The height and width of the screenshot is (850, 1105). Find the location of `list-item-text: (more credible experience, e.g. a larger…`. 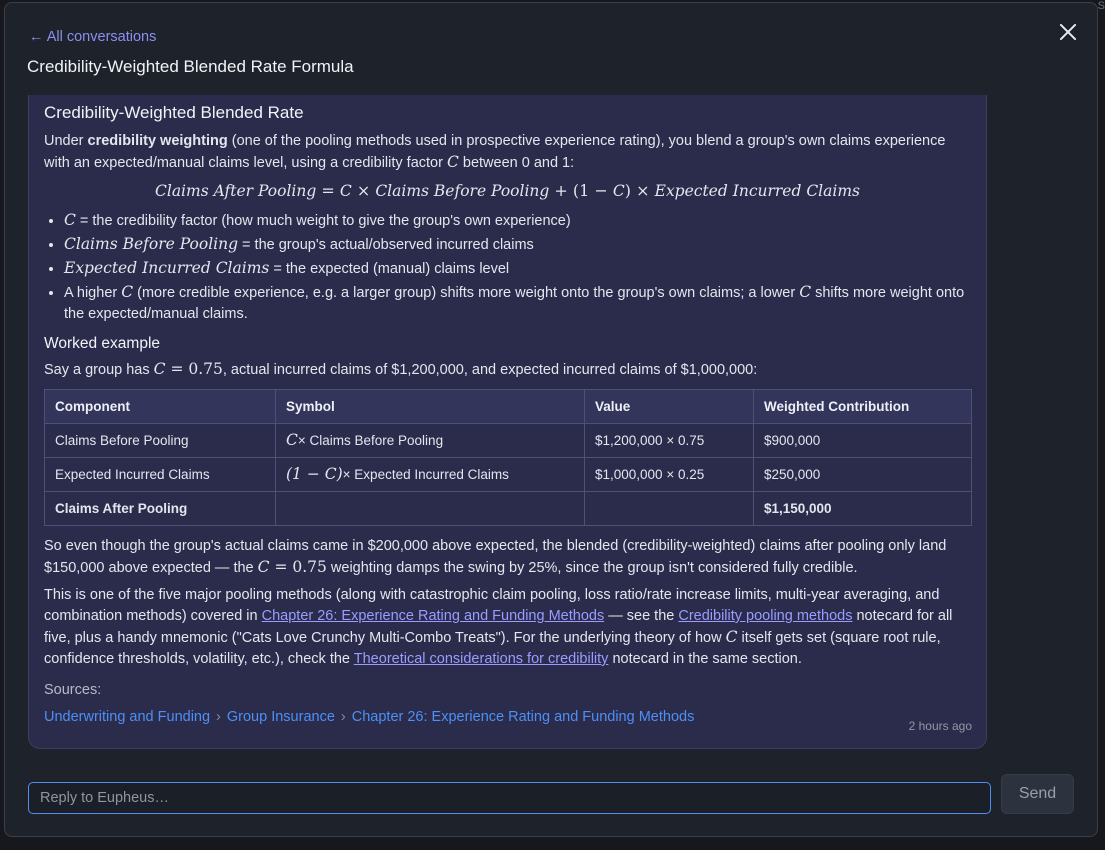

list-item-text: (more credible experience, e.g. a larger… is located at coordinates (466, 293).